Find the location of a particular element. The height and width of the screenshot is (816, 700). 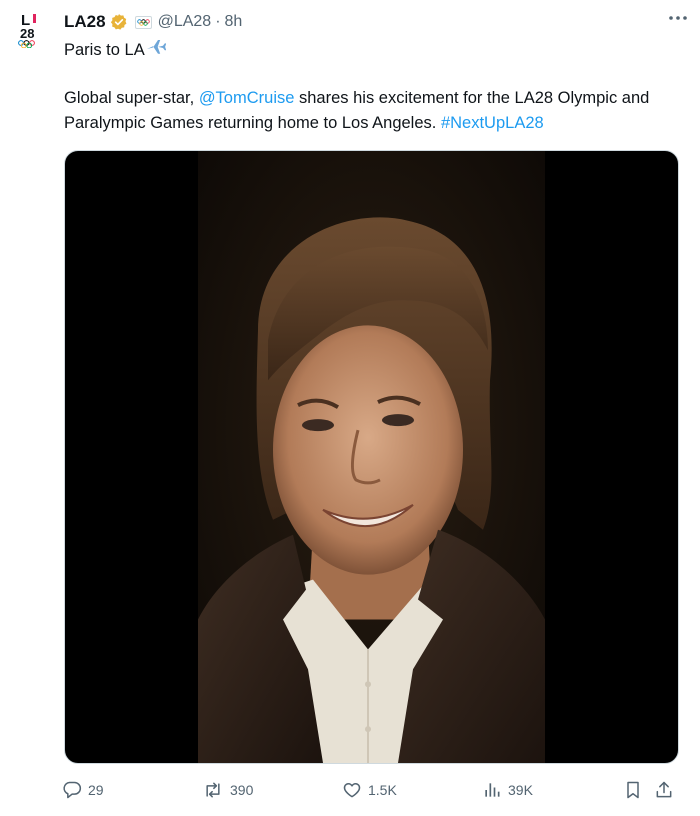

reply-button: 29 is located at coordinates (83, 790).